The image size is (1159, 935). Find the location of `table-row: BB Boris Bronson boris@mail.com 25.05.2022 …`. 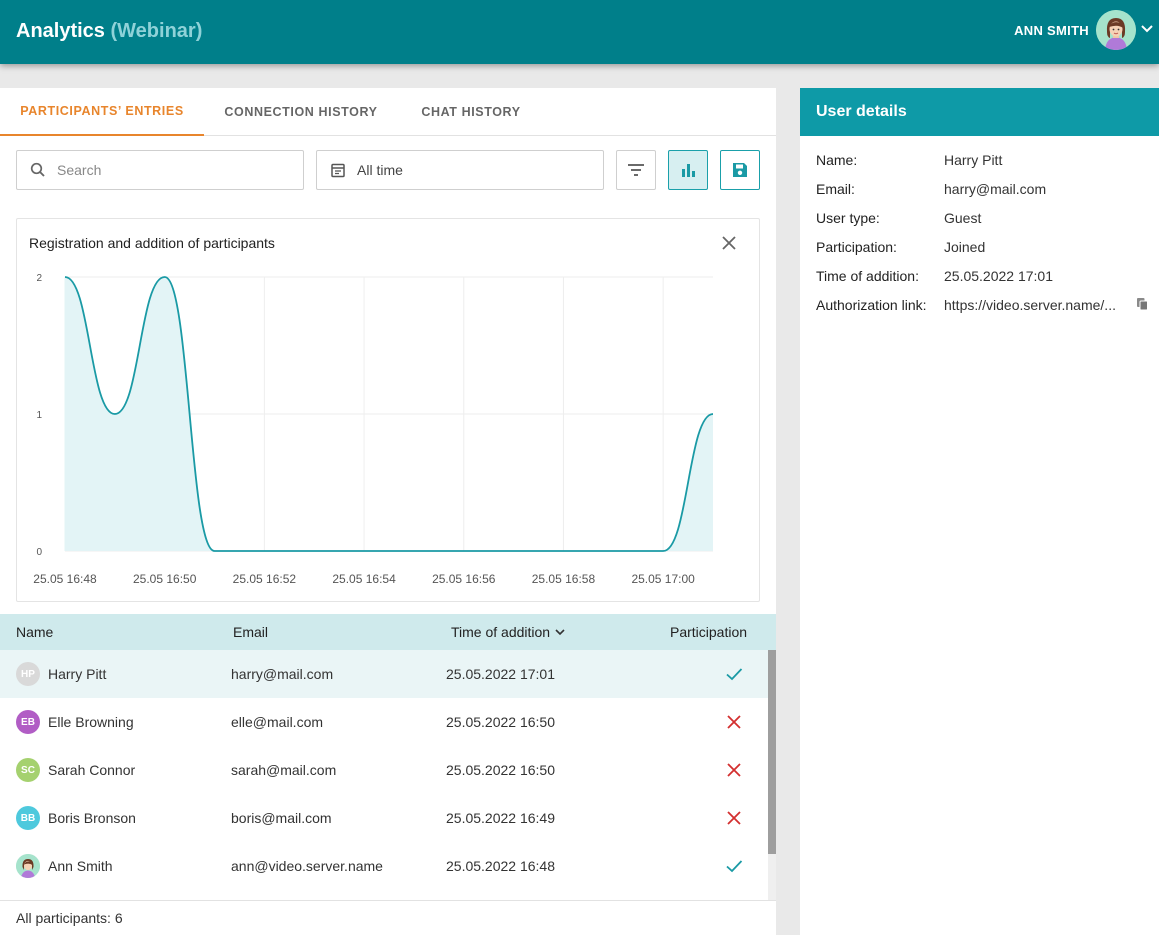

table-row: BB Boris Bronson boris@mail.com 25.05.2022 … is located at coordinates (384, 818).